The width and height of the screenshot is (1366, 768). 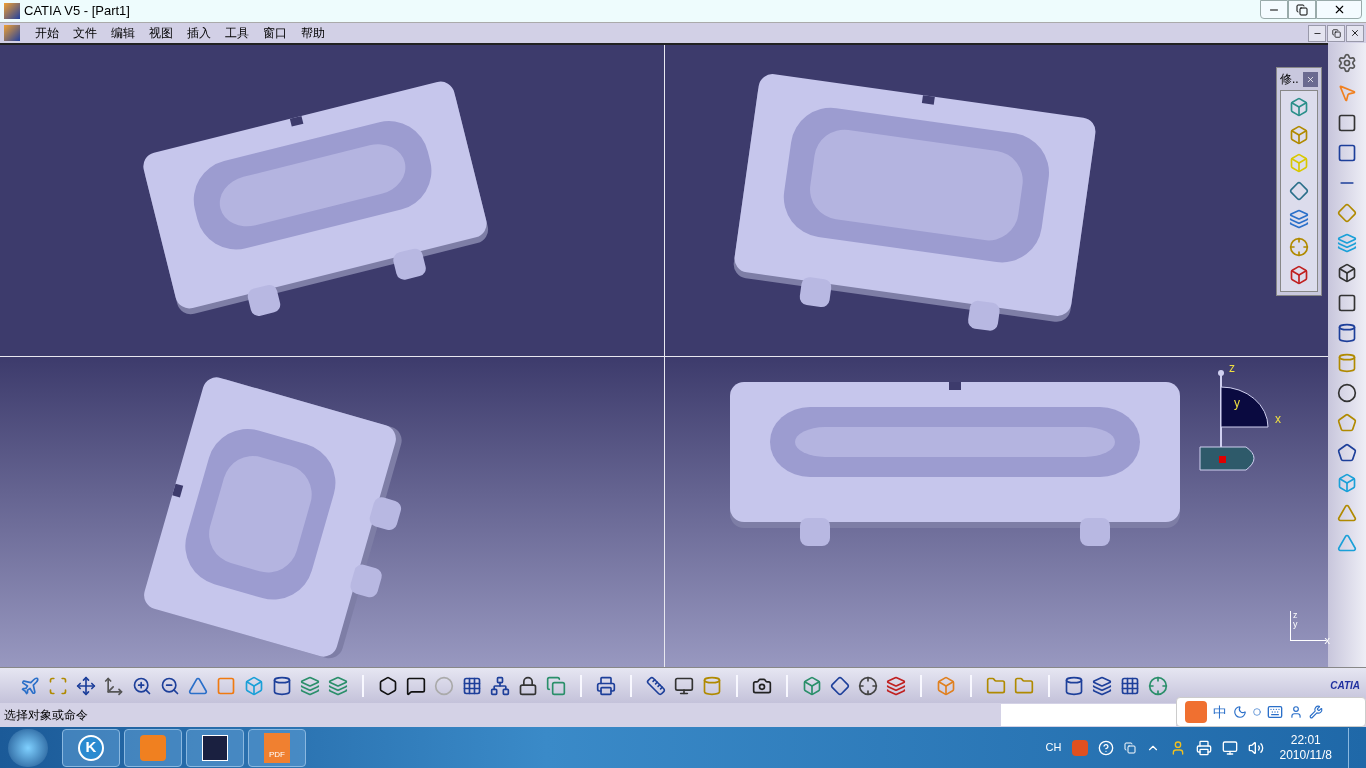 What do you see at coordinates (1347, 243) in the screenshot?
I see `surface-icon` at bounding box center [1347, 243].